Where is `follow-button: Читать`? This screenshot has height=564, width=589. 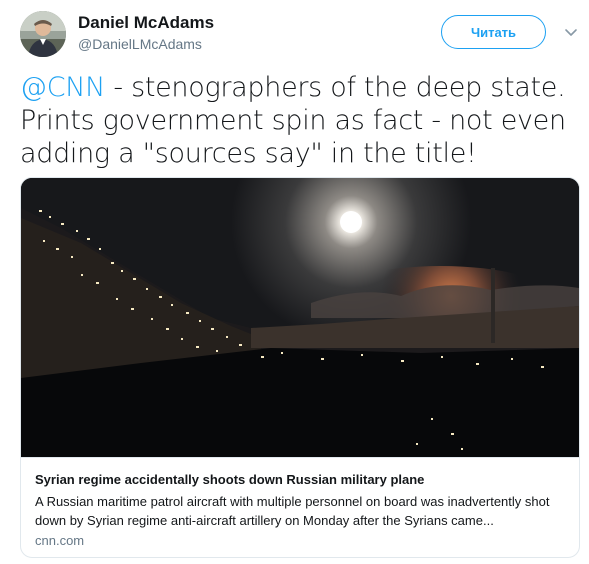
follow-button: Читать is located at coordinates (493, 32).